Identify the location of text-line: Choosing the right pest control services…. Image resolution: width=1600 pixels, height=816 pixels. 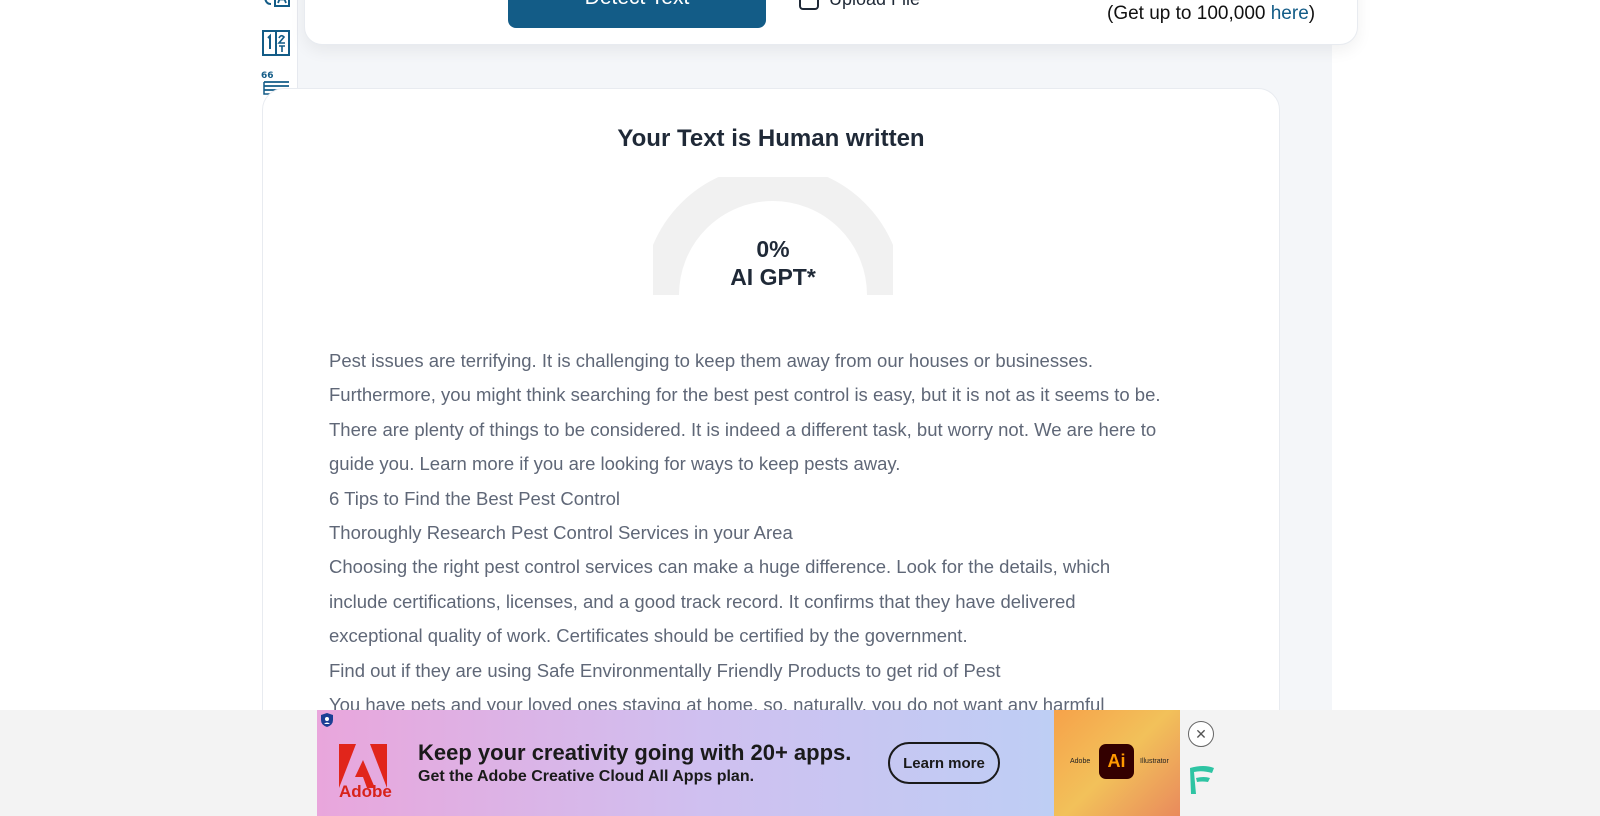
(720, 567).